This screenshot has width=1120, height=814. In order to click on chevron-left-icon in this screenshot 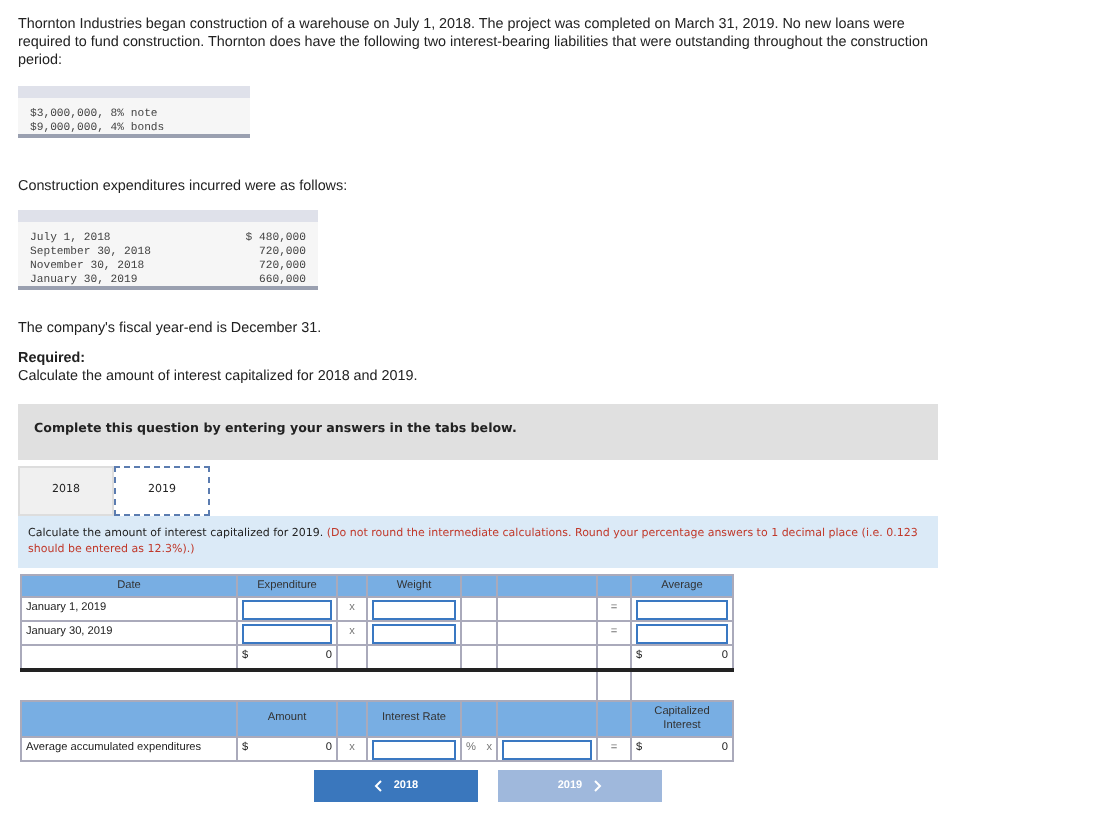, I will do `click(377, 786)`.